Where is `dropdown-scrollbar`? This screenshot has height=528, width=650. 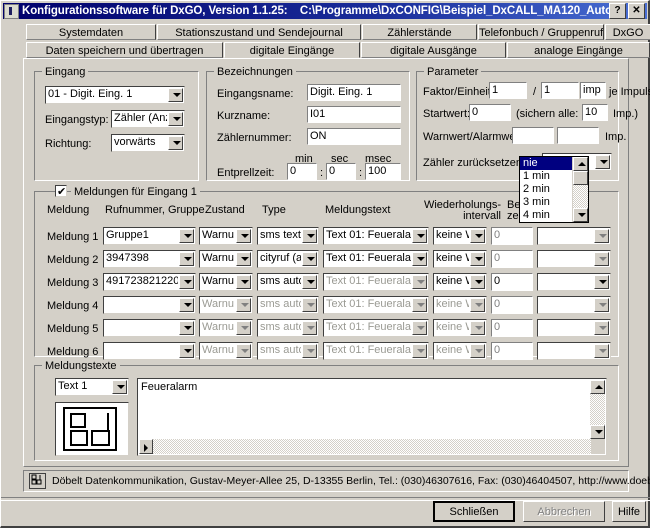 dropdown-scrollbar is located at coordinates (580, 189).